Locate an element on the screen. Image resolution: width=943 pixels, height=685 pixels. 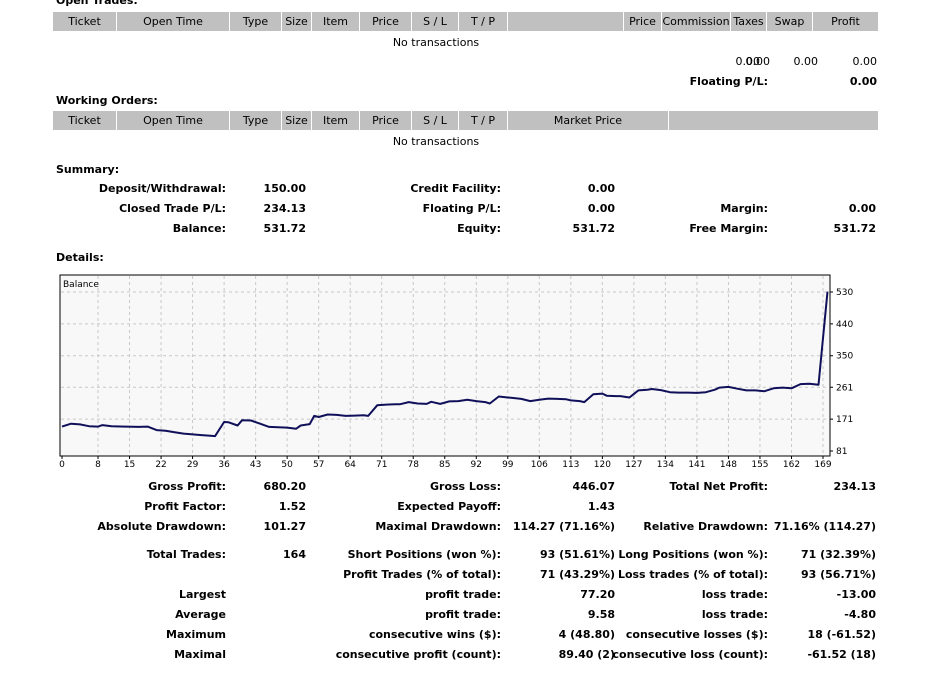
x-tick-label: 155 is located at coordinates (759, 465).